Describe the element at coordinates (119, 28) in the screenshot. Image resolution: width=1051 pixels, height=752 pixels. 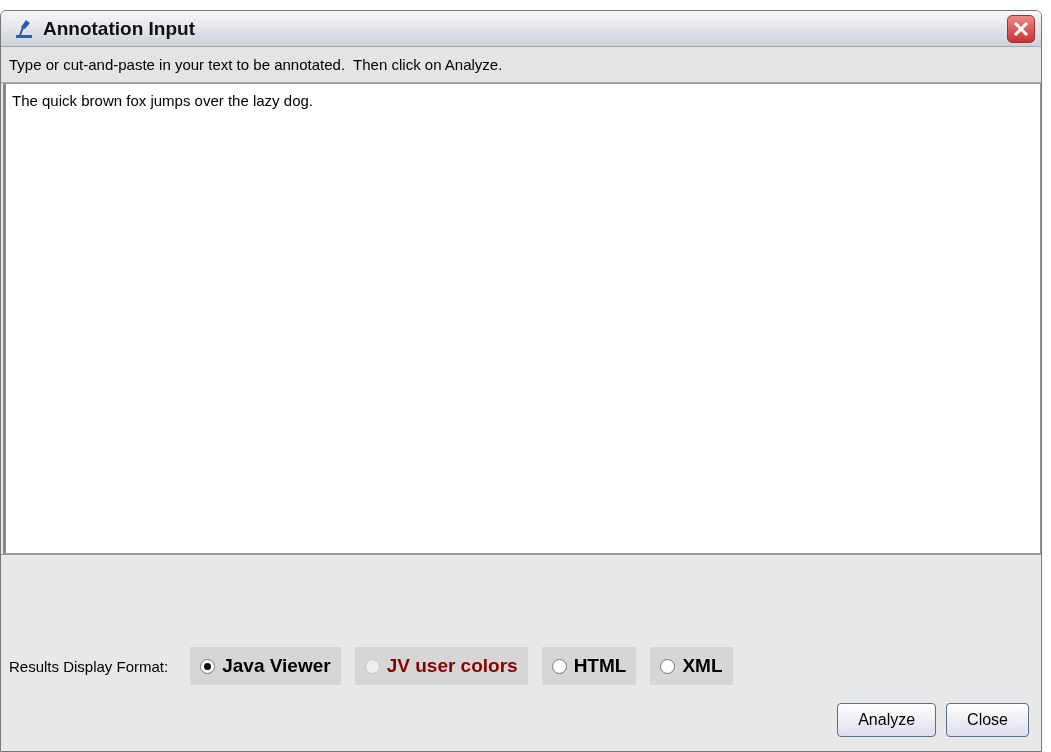
I see `window-title: Annotation Input` at that location.